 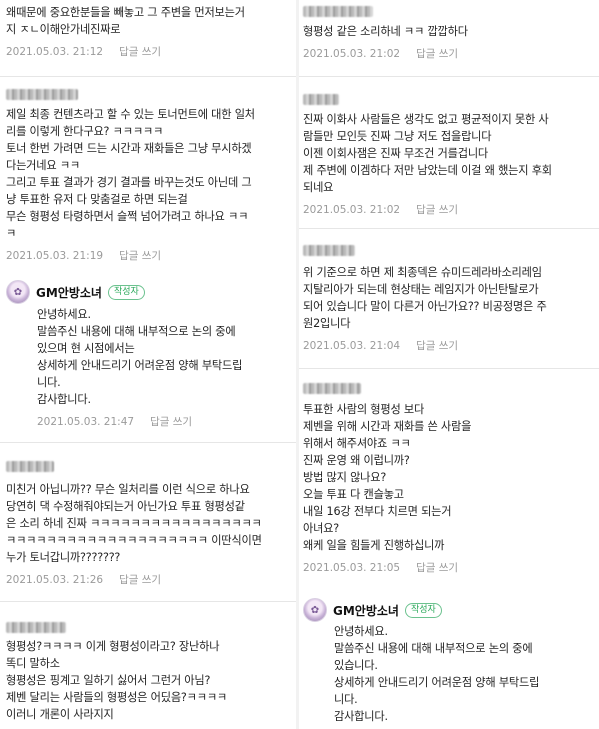 What do you see at coordinates (352, 346) in the screenshot?
I see `comment-date: 2021.05.03. 21:04` at bounding box center [352, 346].